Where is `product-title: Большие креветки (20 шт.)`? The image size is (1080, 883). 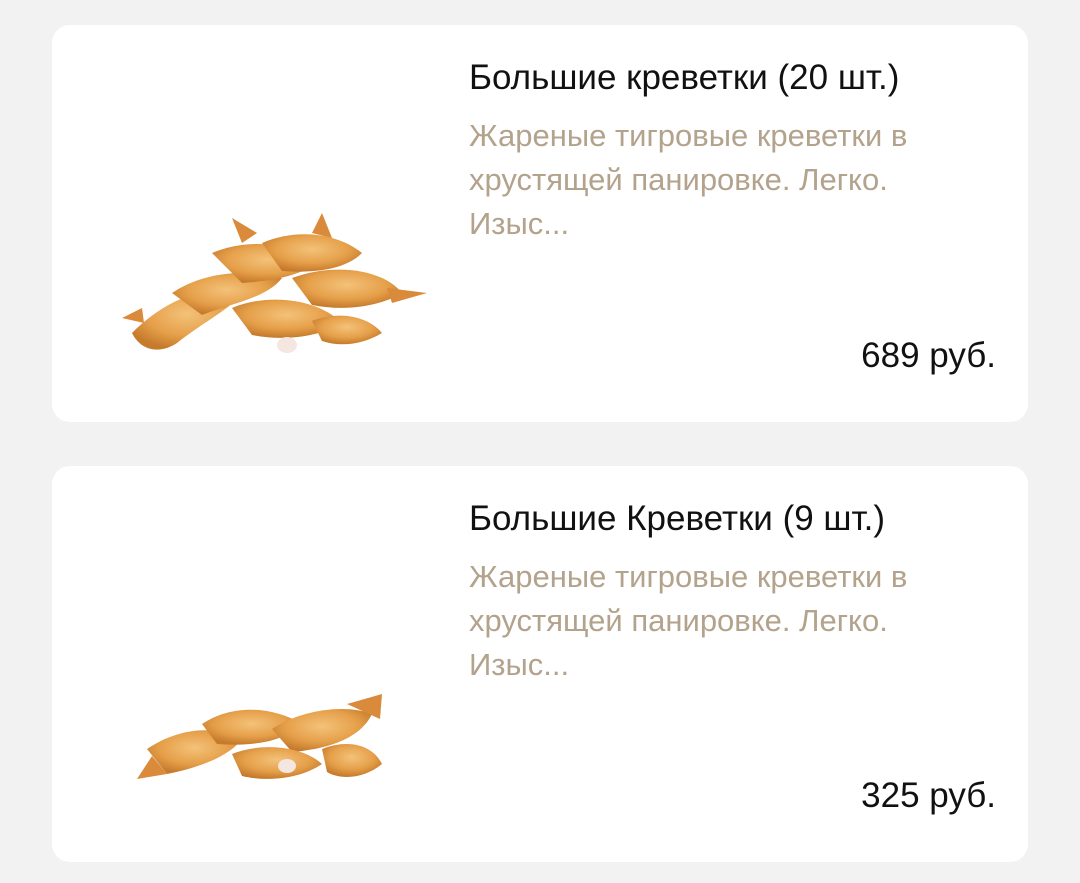 product-title: Большие креветки (20 шт.) is located at coordinates (684, 77).